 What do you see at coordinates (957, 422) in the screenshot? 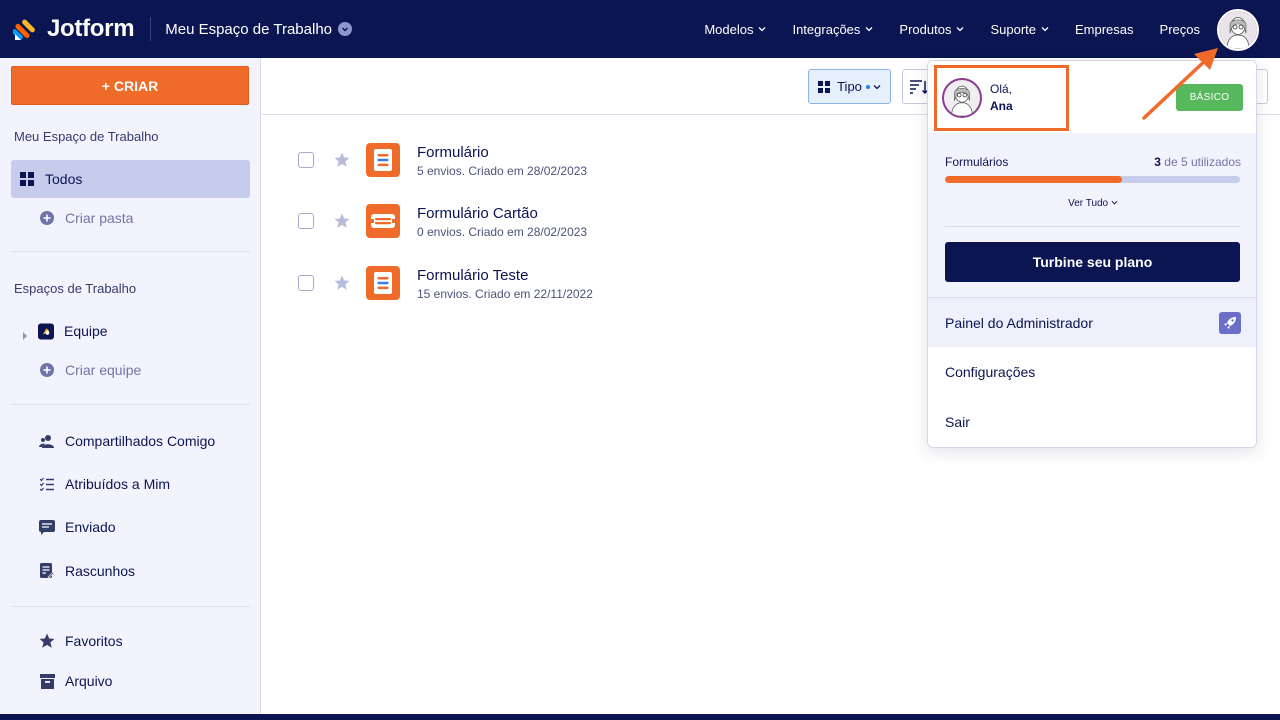
I see `menu-item-label: Sair` at bounding box center [957, 422].